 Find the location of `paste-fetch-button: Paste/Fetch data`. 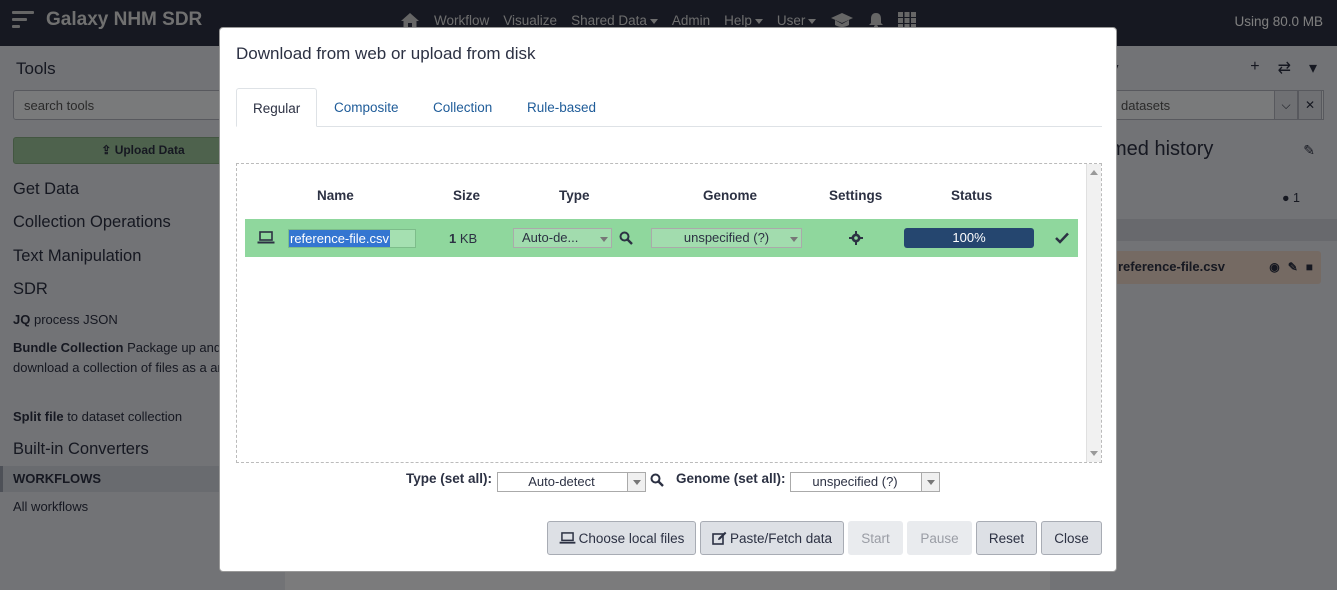

paste-fetch-button: Paste/Fetch data is located at coordinates (772, 538).